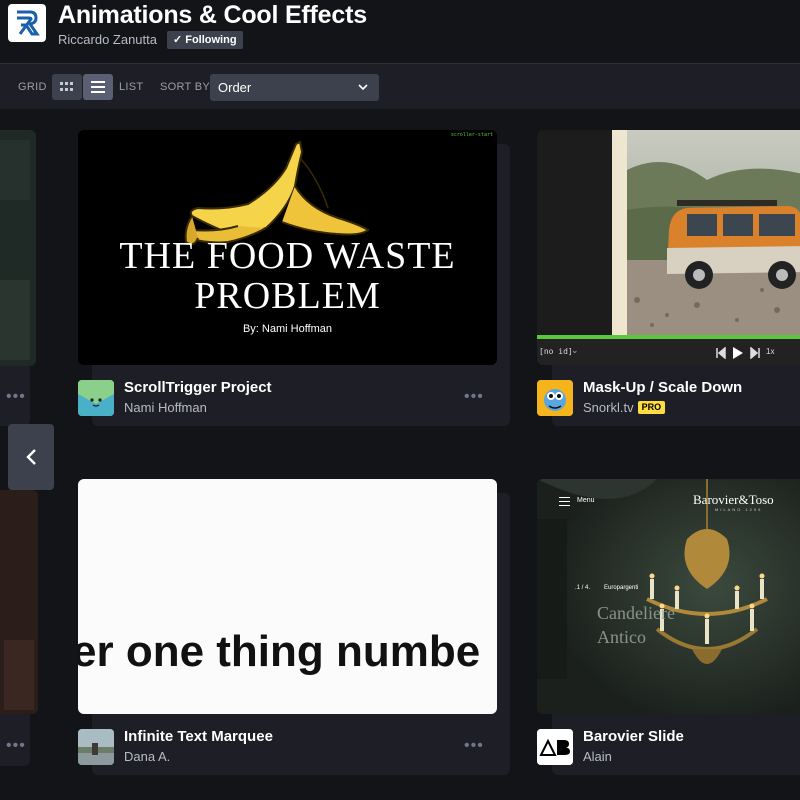 The width and height of the screenshot is (800, 800). What do you see at coordinates (471, 135) in the screenshot?
I see `scroller-marker: scroller-start` at bounding box center [471, 135].